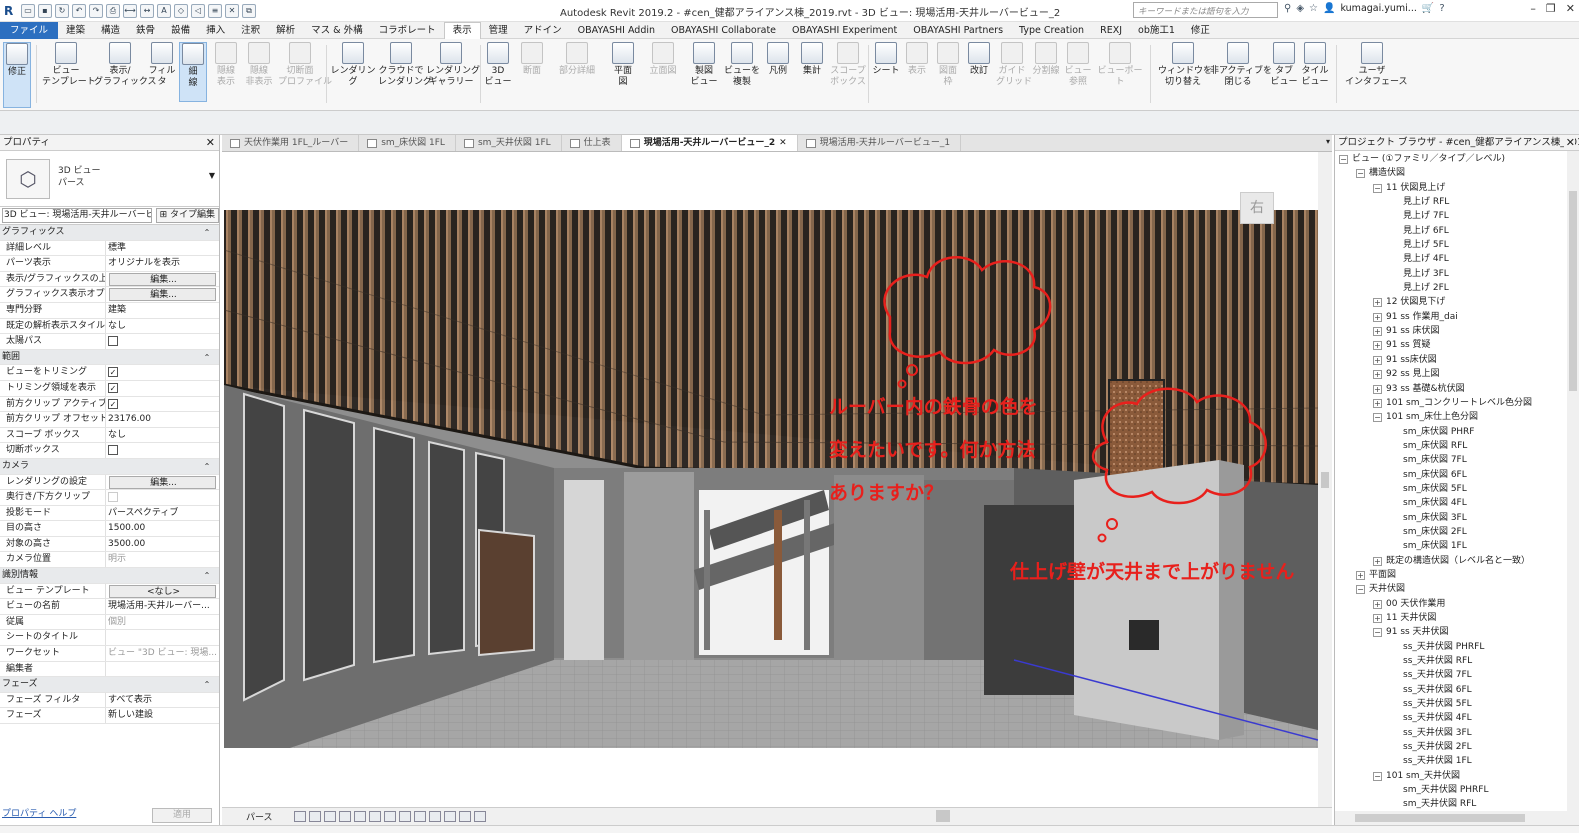  I want to click on browser-tree-item: +93 ss 基礎&杭伏図, so click(1457, 389).